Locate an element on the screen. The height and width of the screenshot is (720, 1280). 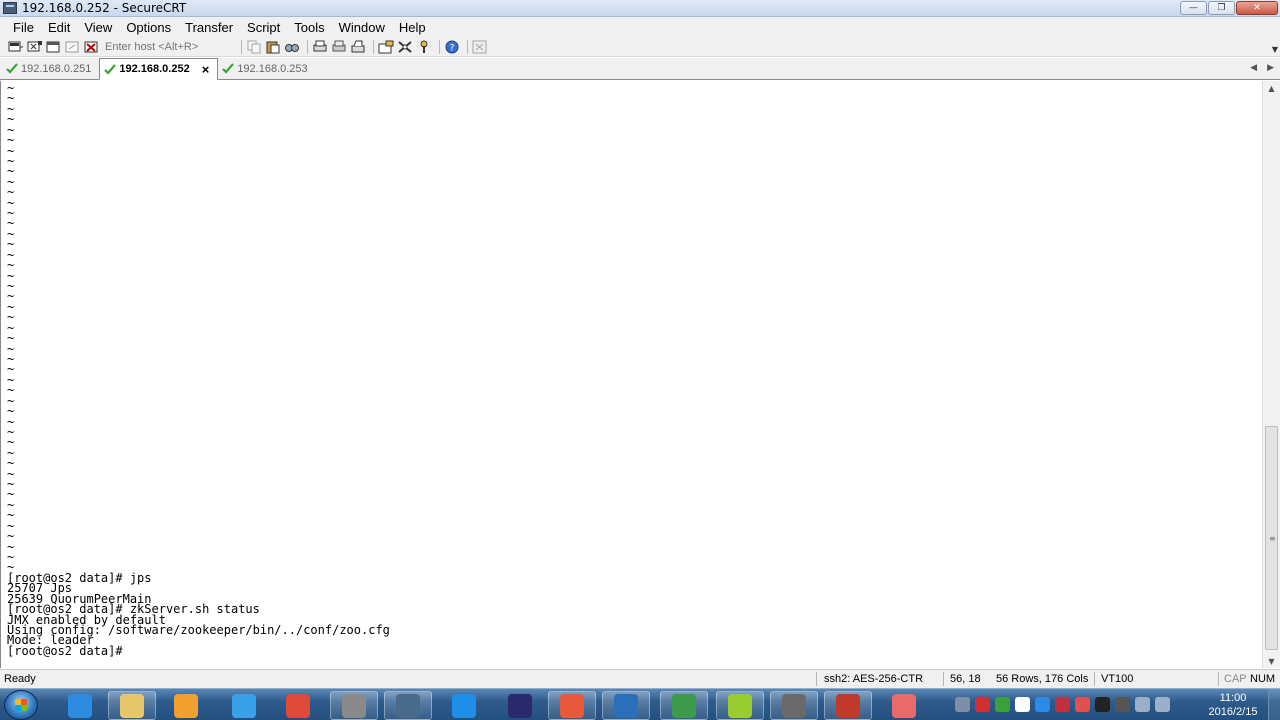
taskbar-mindmap-m-button is located at coordinates (740, 705).